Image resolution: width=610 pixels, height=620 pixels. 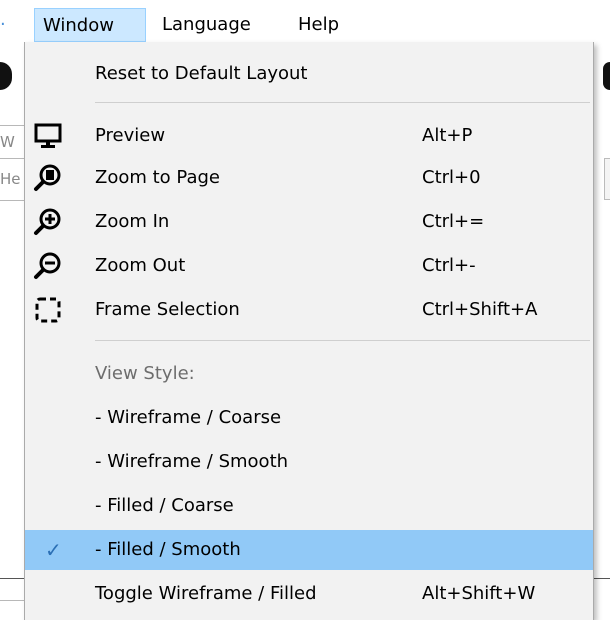 What do you see at coordinates (10, 179) in the screenshot?
I see `background-label: He` at bounding box center [10, 179].